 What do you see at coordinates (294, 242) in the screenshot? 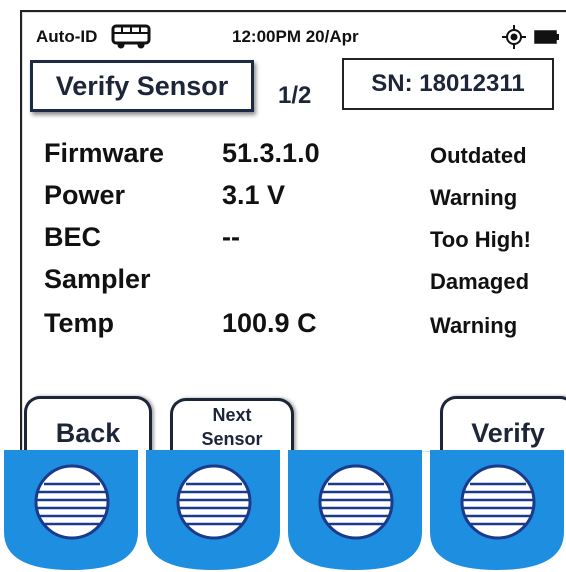
I see `reading-row-bec: BEC -- Too High!` at bounding box center [294, 242].